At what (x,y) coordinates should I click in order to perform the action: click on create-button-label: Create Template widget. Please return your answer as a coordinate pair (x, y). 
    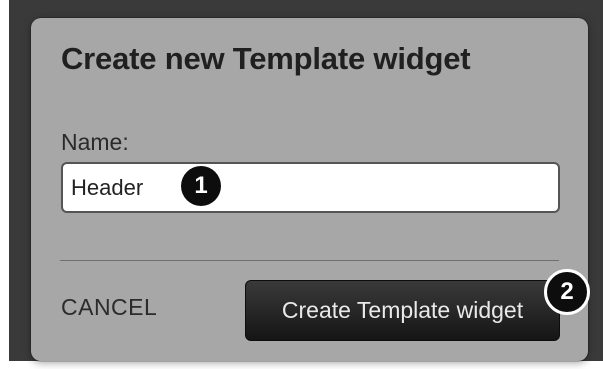
    Looking at the image, I should click on (402, 310).